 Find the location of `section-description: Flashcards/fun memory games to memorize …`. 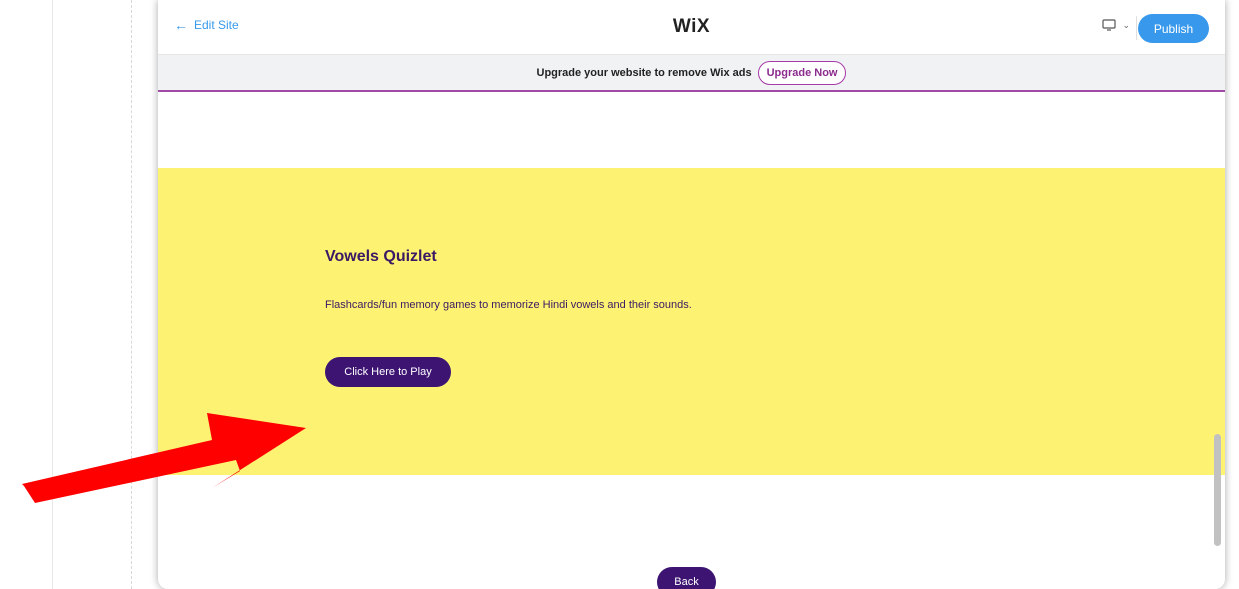

section-description: Flashcards/fun memory games to memorize … is located at coordinates (508, 305).